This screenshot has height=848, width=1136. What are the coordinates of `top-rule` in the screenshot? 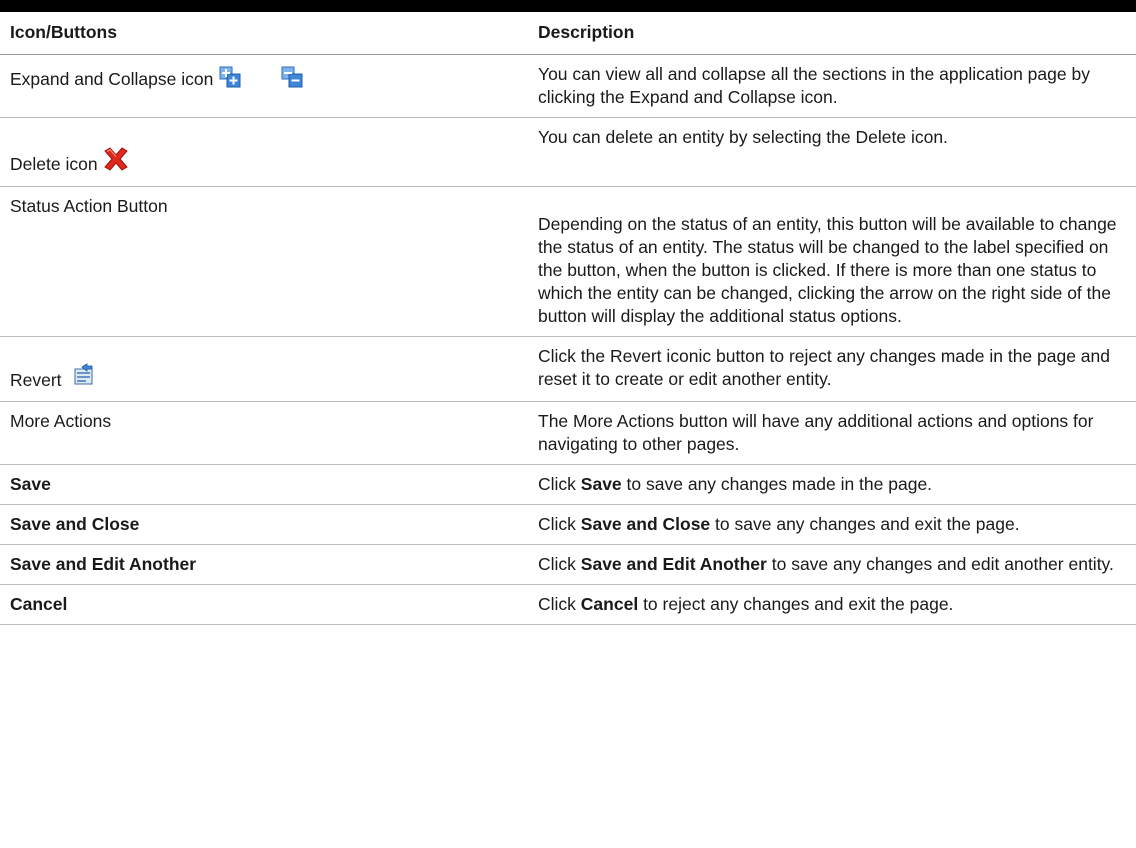 It's located at (568, 6).